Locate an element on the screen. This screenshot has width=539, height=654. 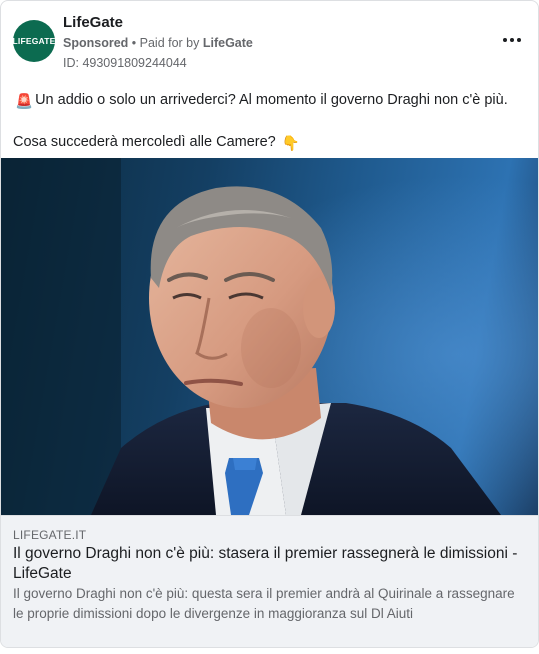
post-line-2: Cosa succederà mercoledì alle Camere? 👇 is located at coordinates (269, 143).